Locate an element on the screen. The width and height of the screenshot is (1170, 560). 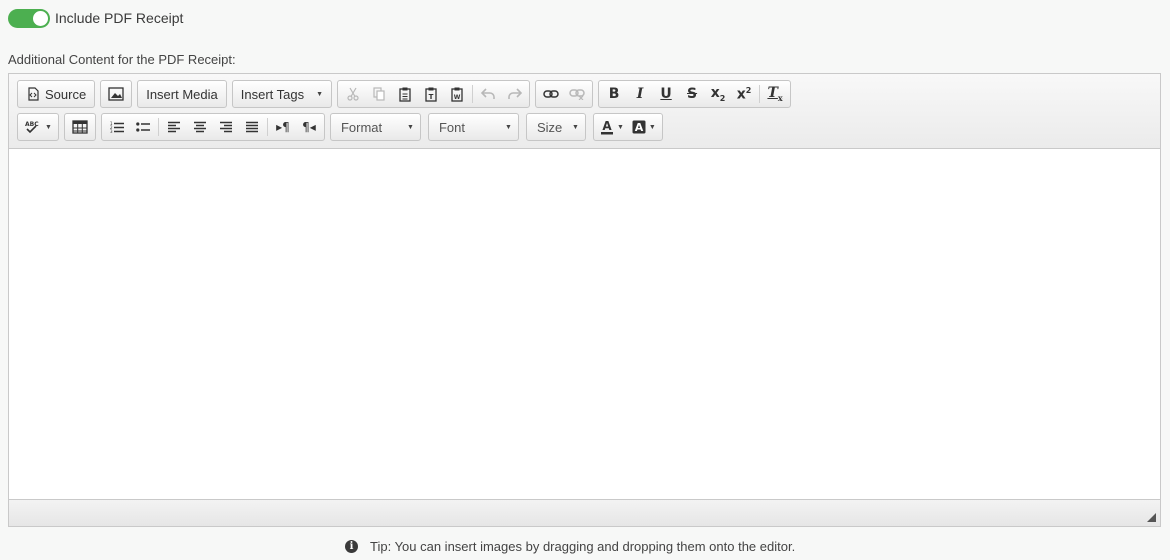
table-button is located at coordinates (80, 127).